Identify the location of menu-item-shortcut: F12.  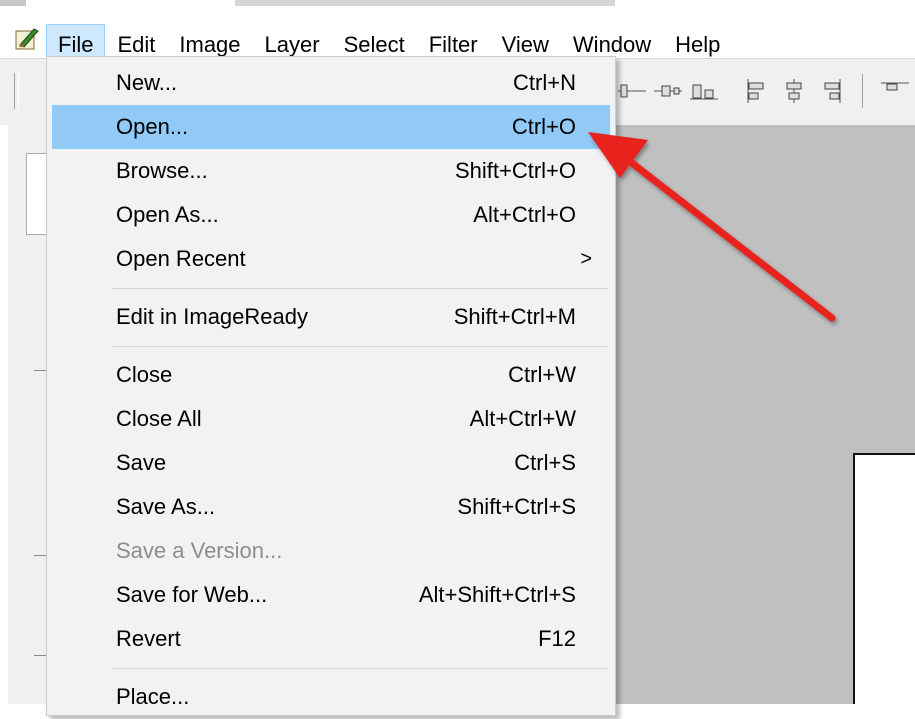
(557, 638).